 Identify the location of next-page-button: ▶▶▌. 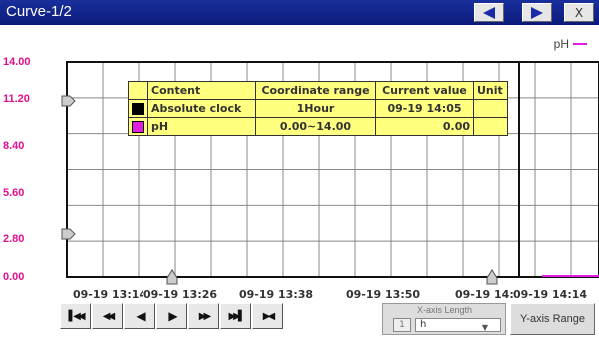
(235, 316).